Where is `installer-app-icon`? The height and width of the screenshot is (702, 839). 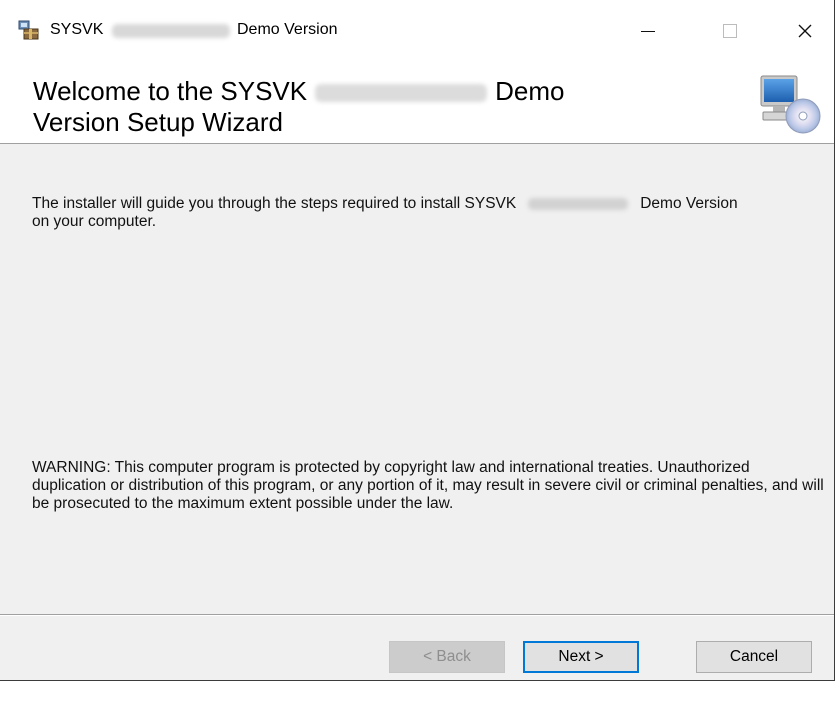 installer-app-icon is located at coordinates (28, 30).